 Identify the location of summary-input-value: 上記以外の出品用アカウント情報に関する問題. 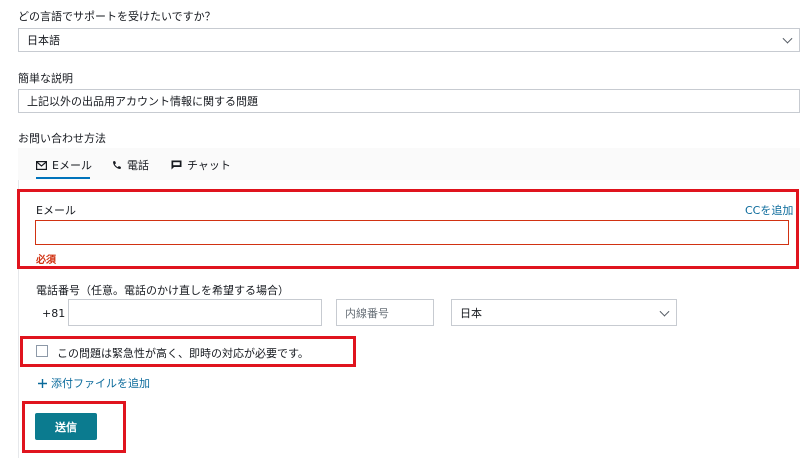
(142, 101).